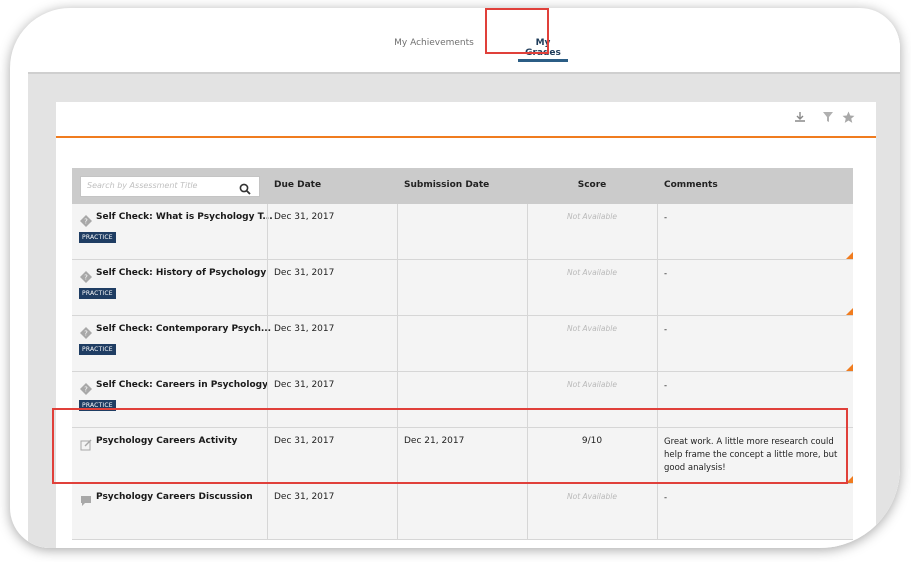 The image size is (911, 562). I want to click on assessment-title: Psychology Careers Discussion, so click(174, 497).